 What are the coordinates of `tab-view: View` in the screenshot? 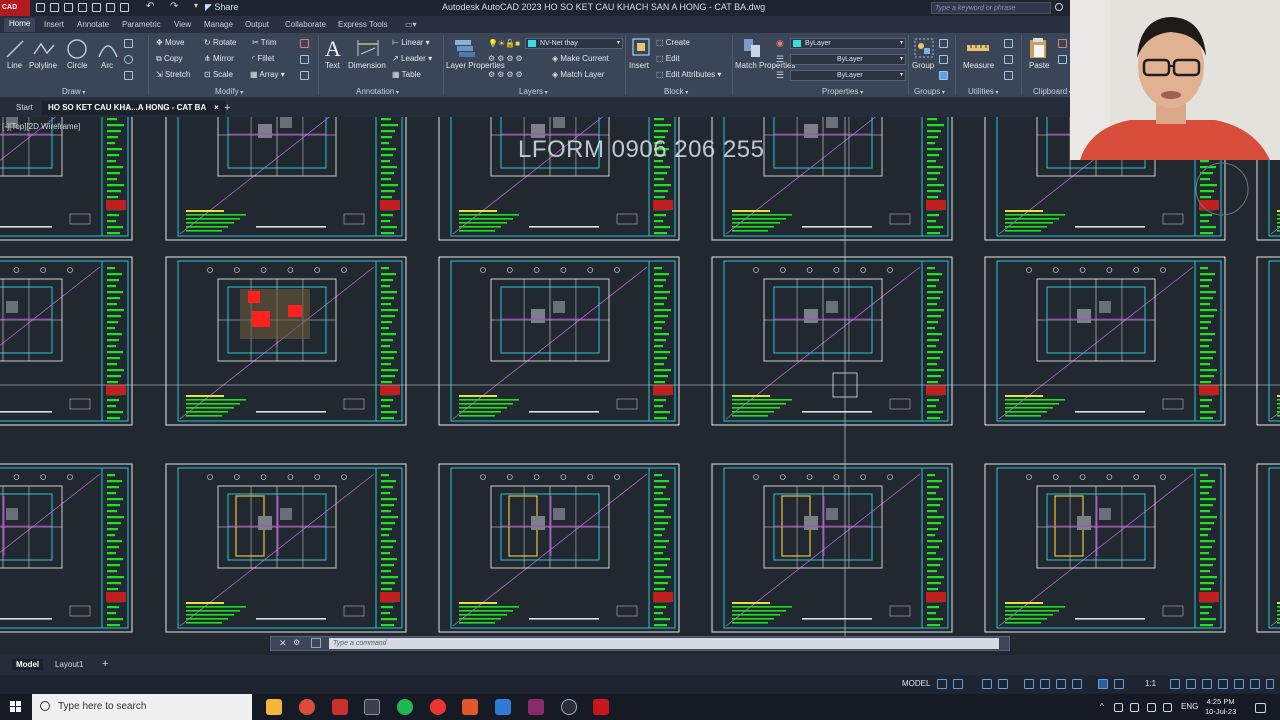 It's located at (182, 24).